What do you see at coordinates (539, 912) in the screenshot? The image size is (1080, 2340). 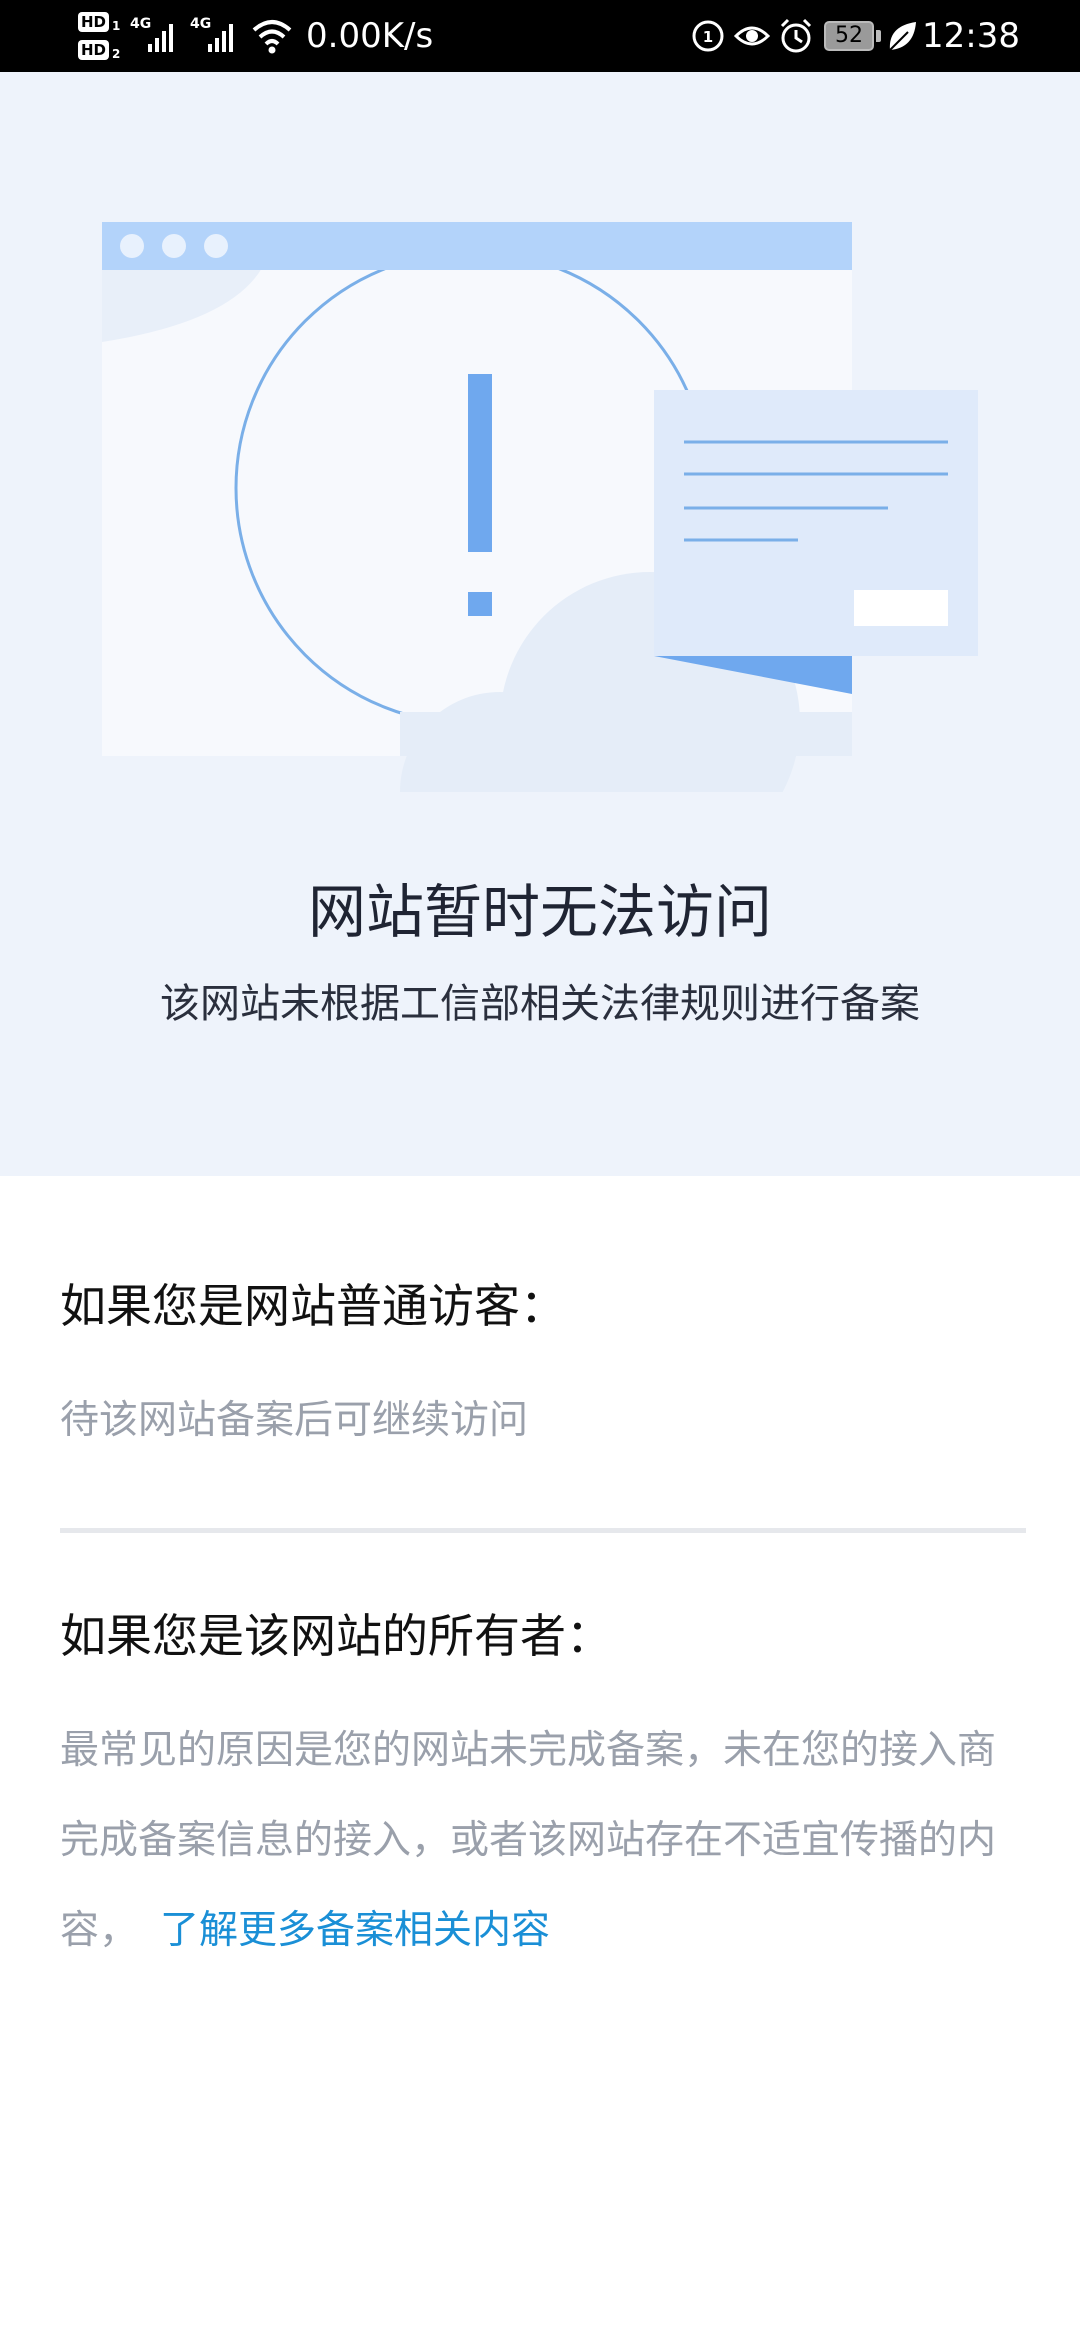 I see `page-title: 网站暂时无法访问` at bounding box center [539, 912].